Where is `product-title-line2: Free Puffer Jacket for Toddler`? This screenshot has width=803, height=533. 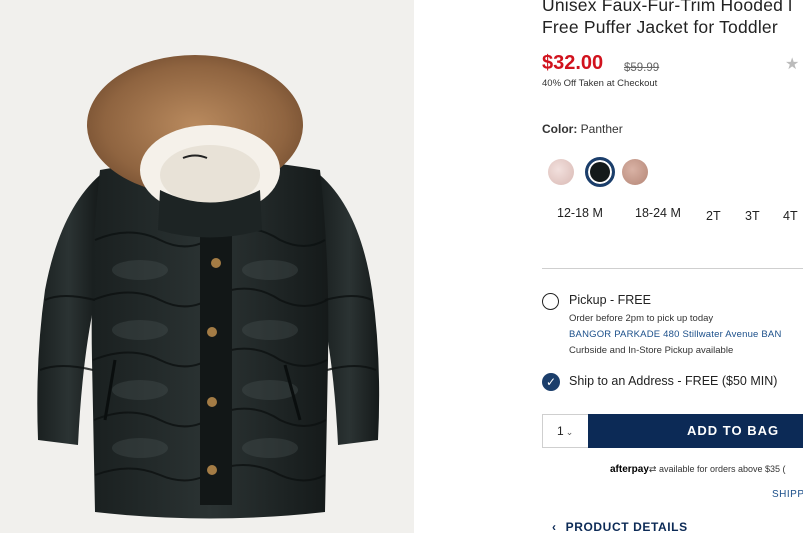 product-title-line2: Free Puffer Jacket for Toddler is located at coordinates (660, 27).